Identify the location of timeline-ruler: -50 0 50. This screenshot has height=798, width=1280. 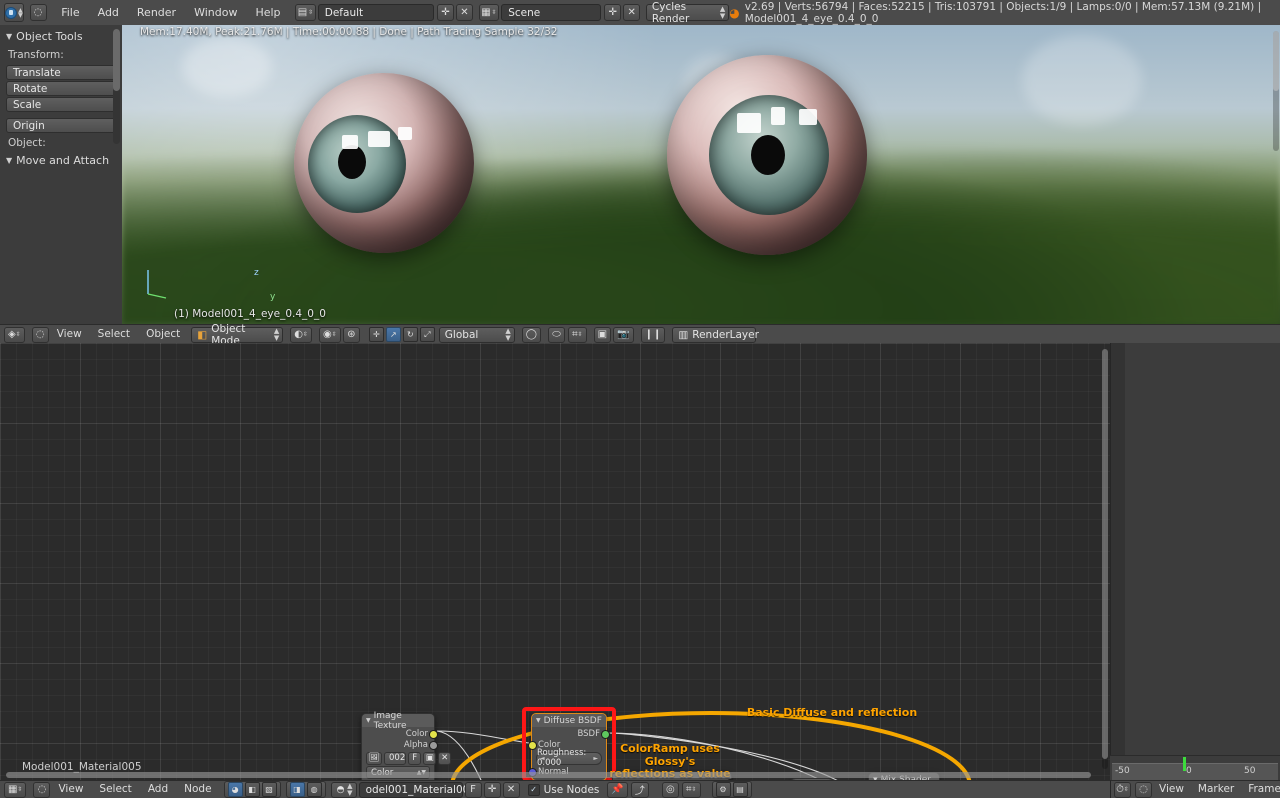
(1195, 768).